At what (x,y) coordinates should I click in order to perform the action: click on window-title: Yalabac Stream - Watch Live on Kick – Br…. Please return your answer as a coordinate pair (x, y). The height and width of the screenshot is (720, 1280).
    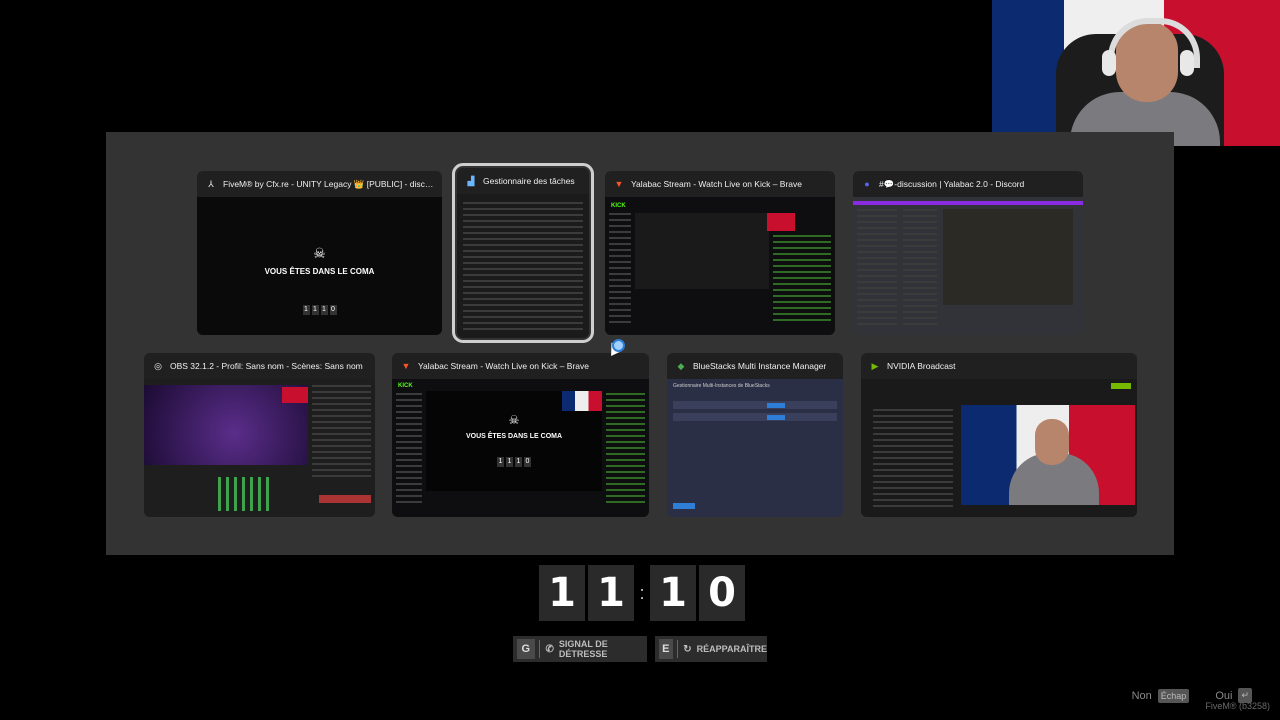
    Looking at the image, I should click on (504, 366).